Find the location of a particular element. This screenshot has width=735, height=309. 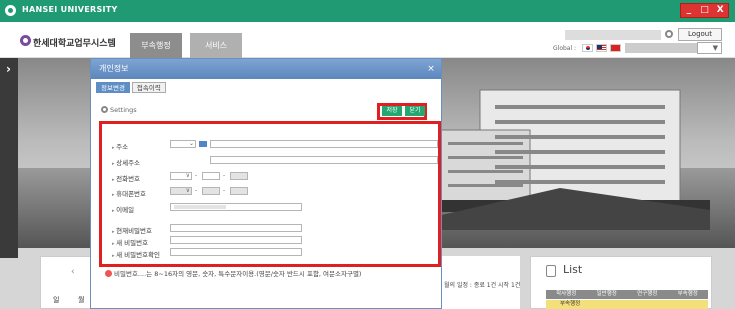

phone-last-field is located at coordinates (239, 176).